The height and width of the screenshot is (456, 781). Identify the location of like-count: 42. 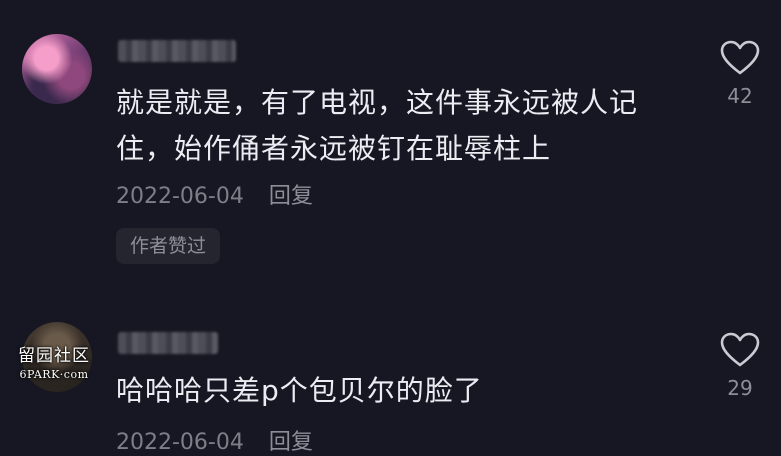
(740, 96).